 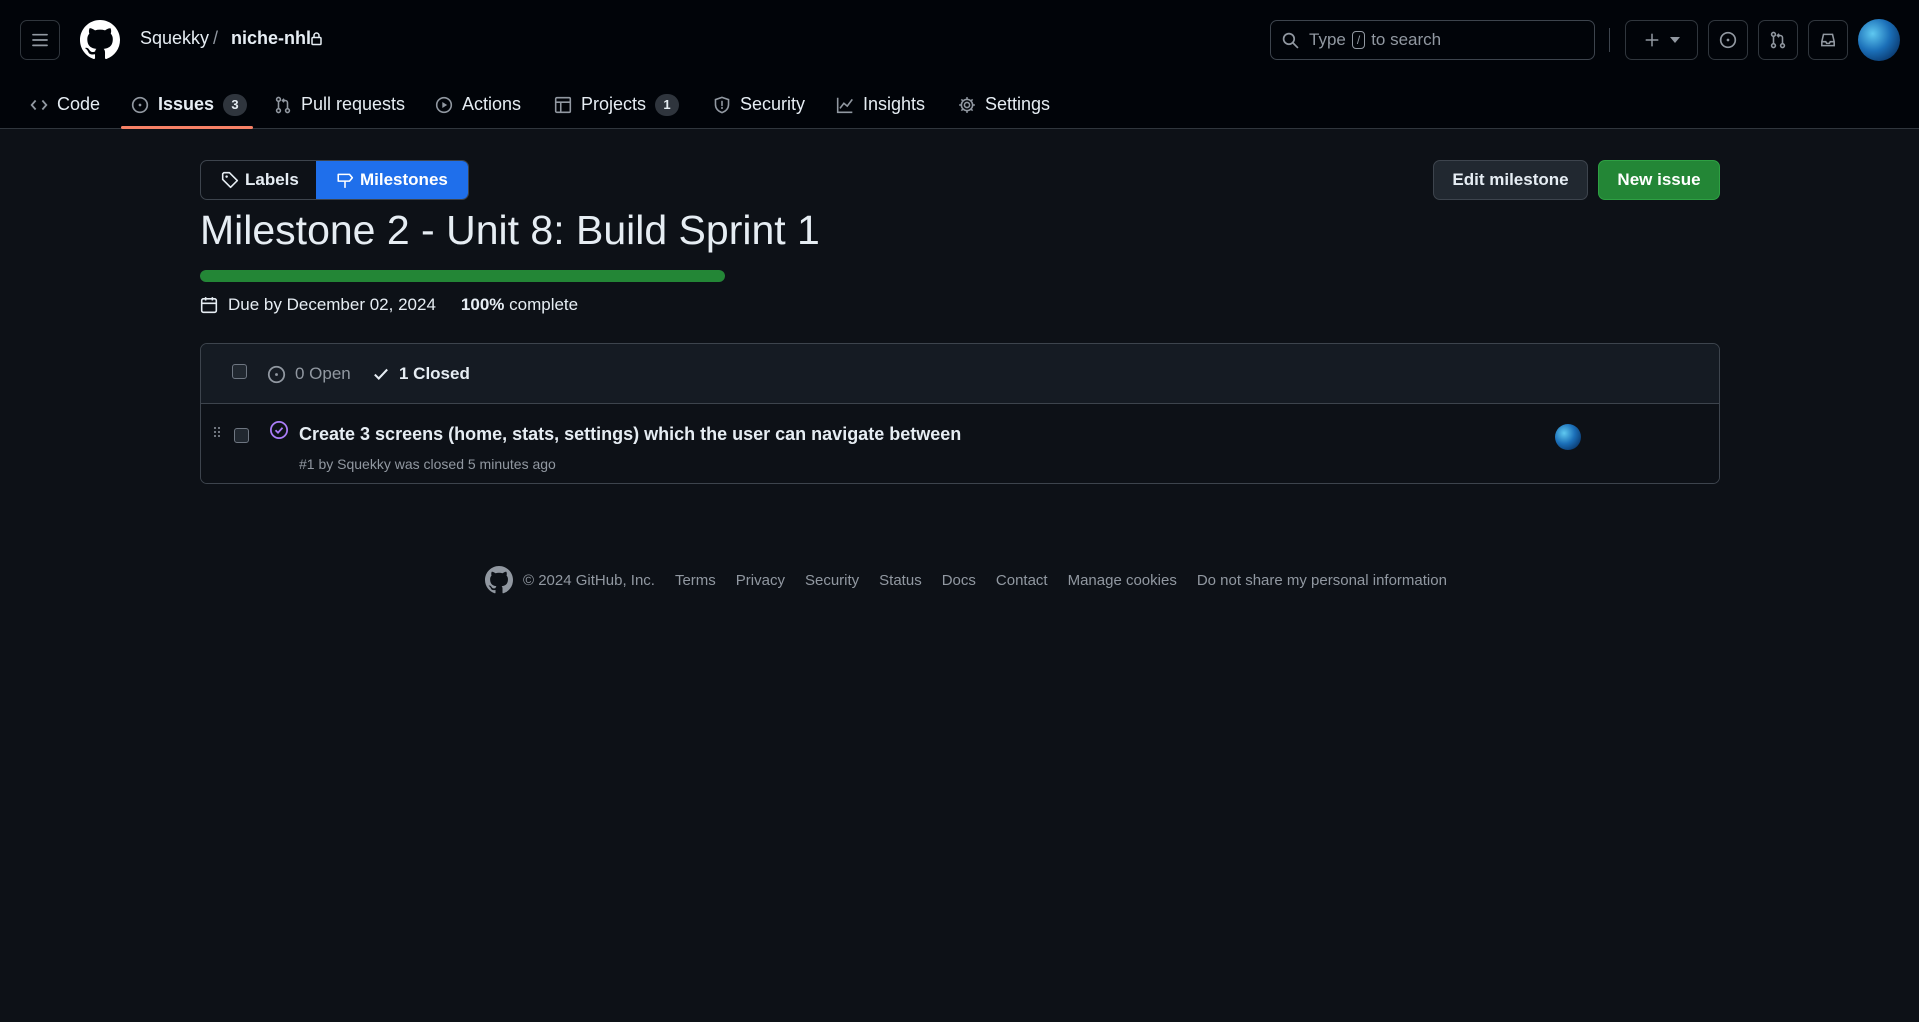 I want to click on pull-requests-shortcut-button, so click(x=1778, y=40).